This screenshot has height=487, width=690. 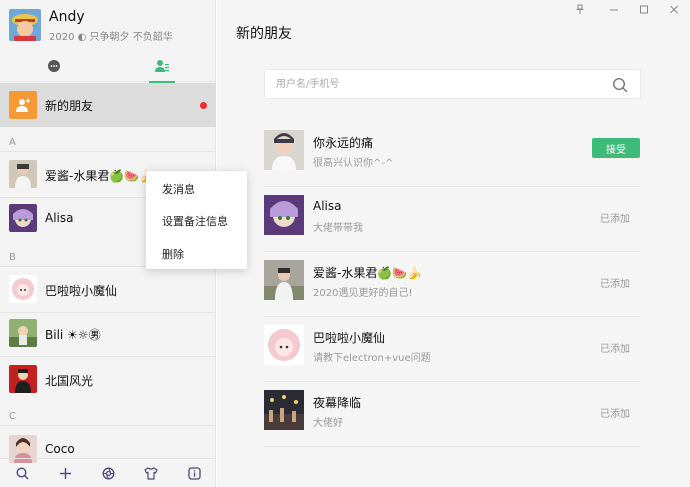 What do you see at coordinates (452, 154) in the screenshot?
I see `friend-request-row: 你永远的痛 很高兴认识你^-^ 接受` at bounding box center [452, 154].